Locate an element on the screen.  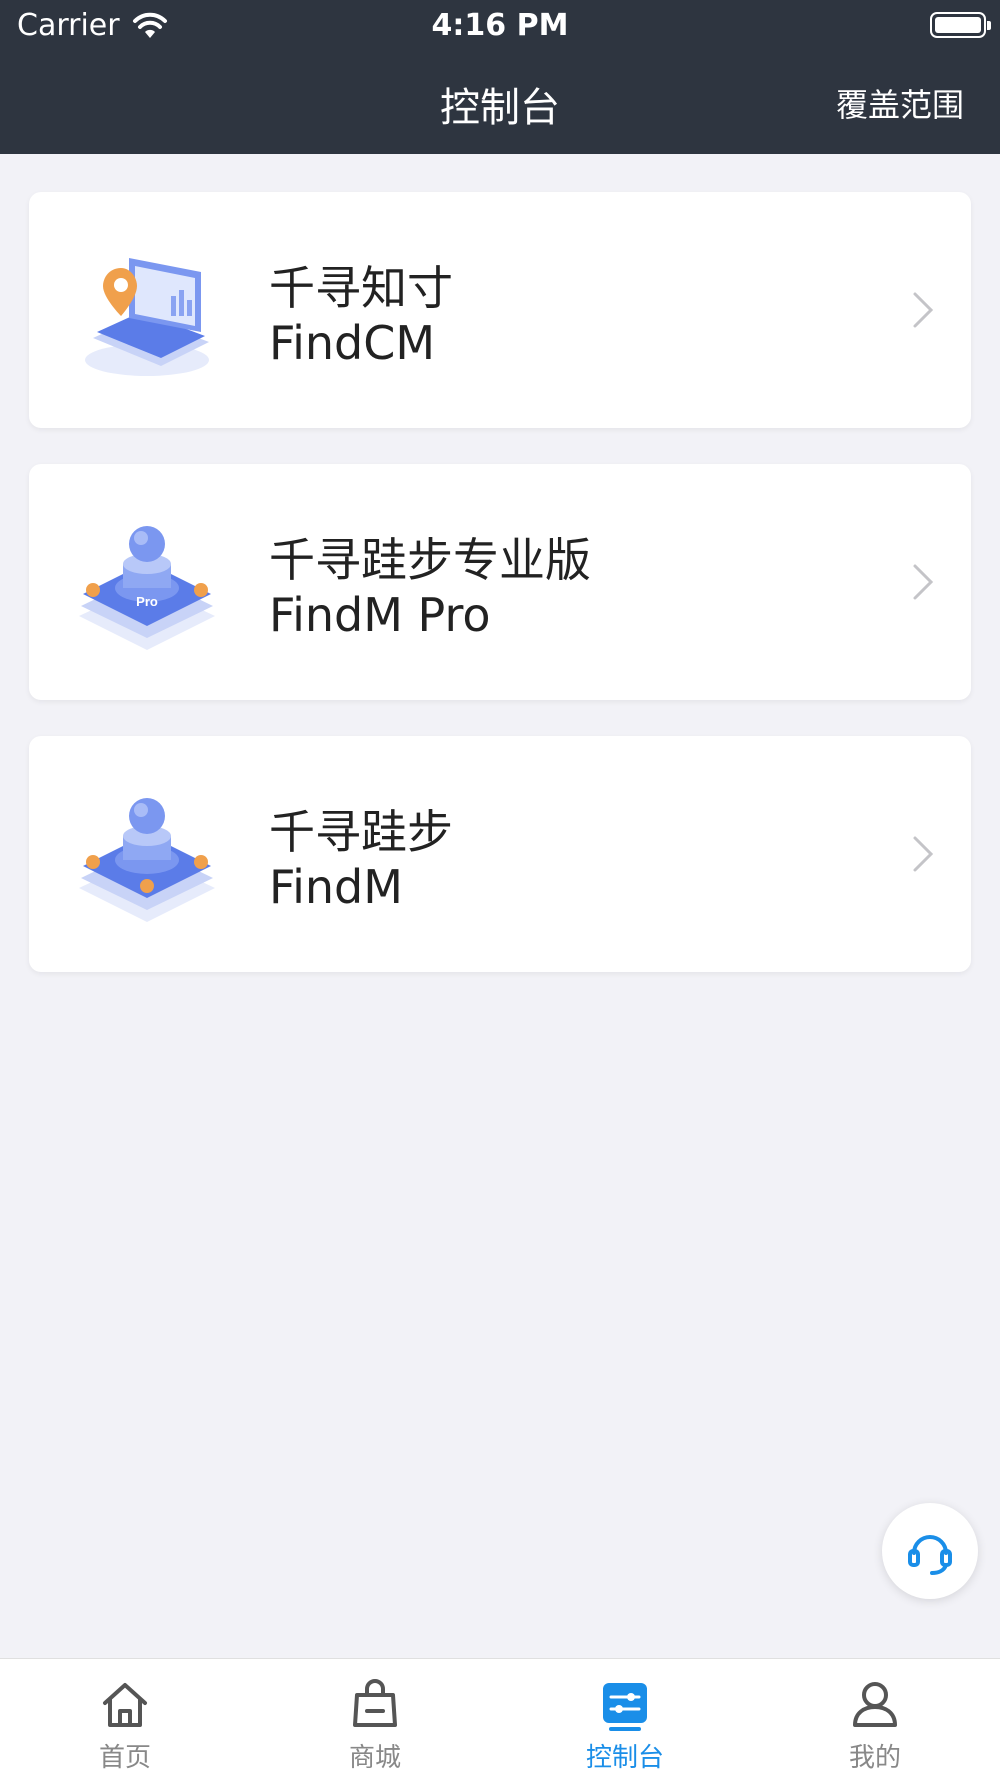
tab-label: 商城 is located at coordinates (374, 1758).